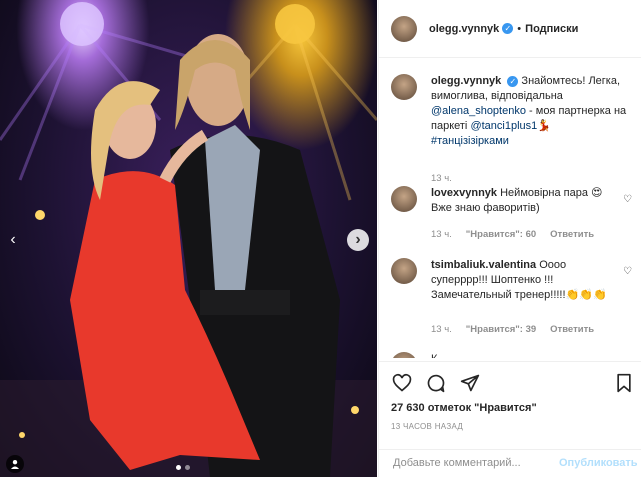  What do you see at coordinates (531, 355) in the screenshot?
I see `comment-body: К` at bounding box center [531, 355].